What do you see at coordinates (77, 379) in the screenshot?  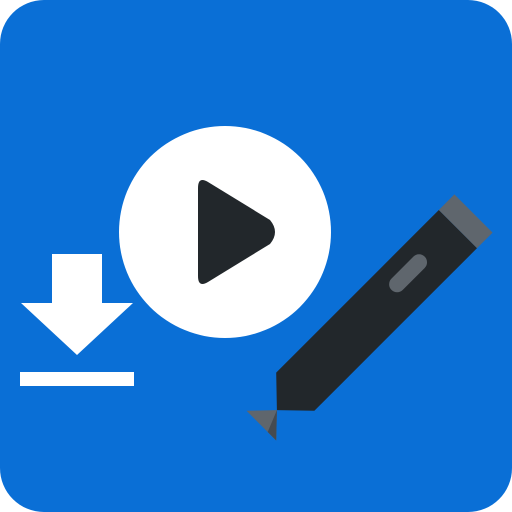 I see `download-baseline` at bounding box center [77, 379].